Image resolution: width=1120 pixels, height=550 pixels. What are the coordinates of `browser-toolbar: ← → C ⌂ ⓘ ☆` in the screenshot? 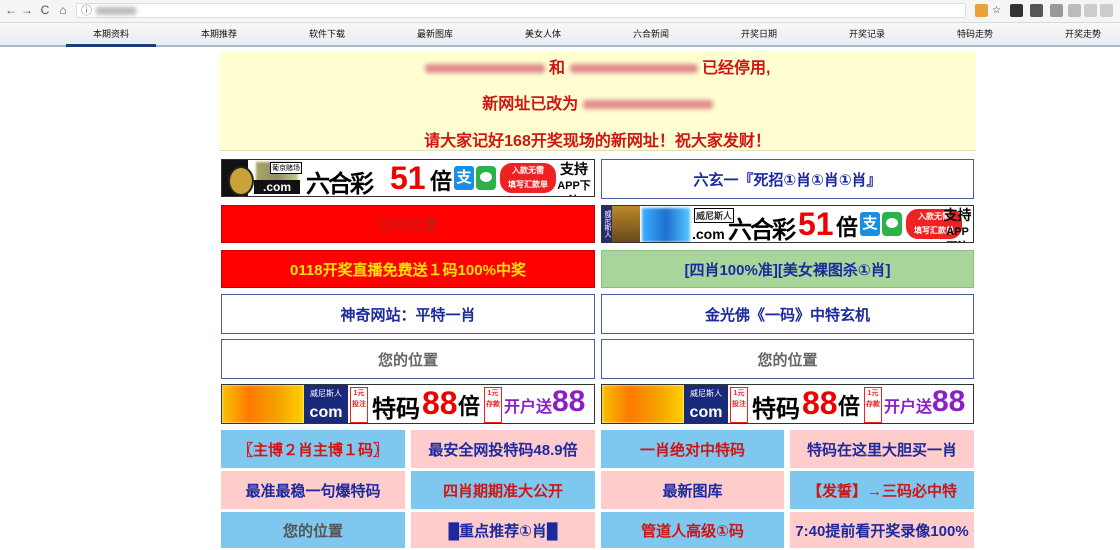 It's located at (560, 11).